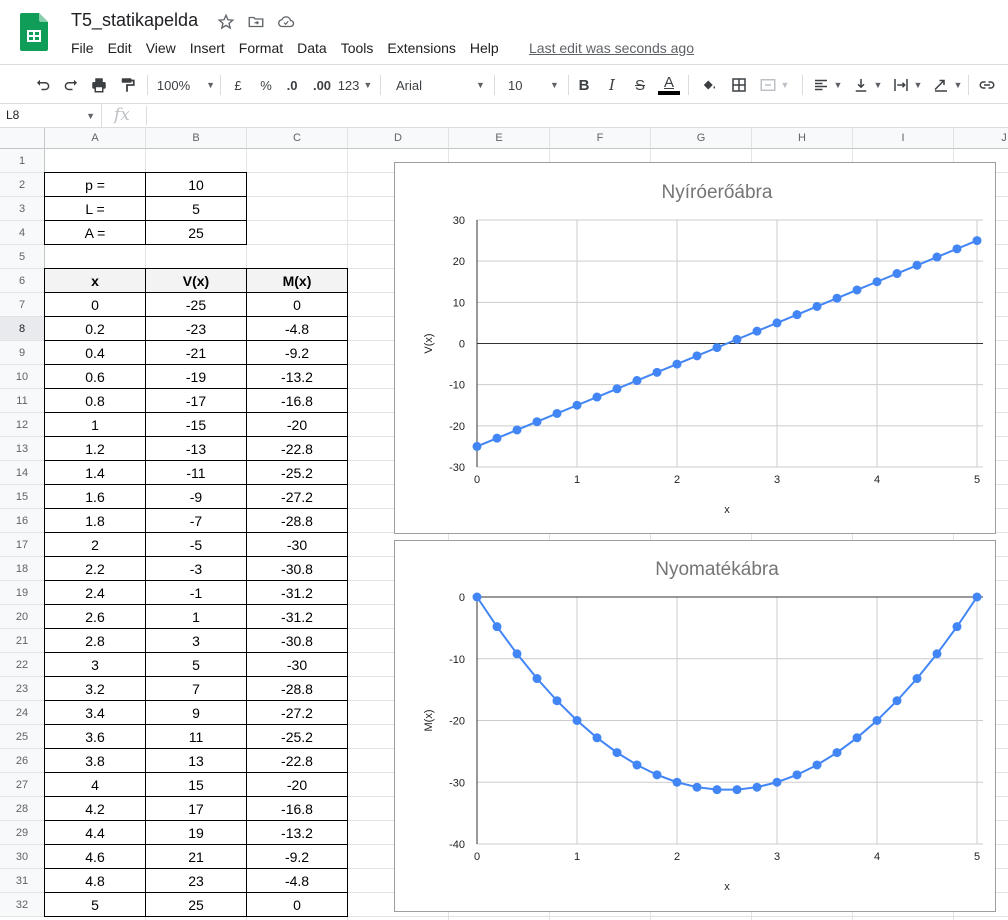 The width and height of the screenshot is (1008, 920). Describe the element at coordinates (533, 85) in the screenshot. I see `font-size-select: 10 ▼` at that location.